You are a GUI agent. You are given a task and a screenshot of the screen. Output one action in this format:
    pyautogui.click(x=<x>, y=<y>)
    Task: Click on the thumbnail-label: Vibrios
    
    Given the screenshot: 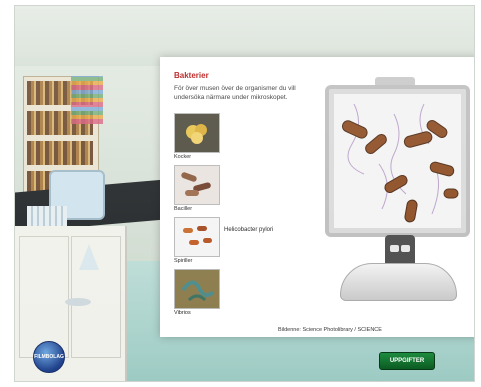 What is the action you would take?
    pyautogui.click(x=182, y=313)
    